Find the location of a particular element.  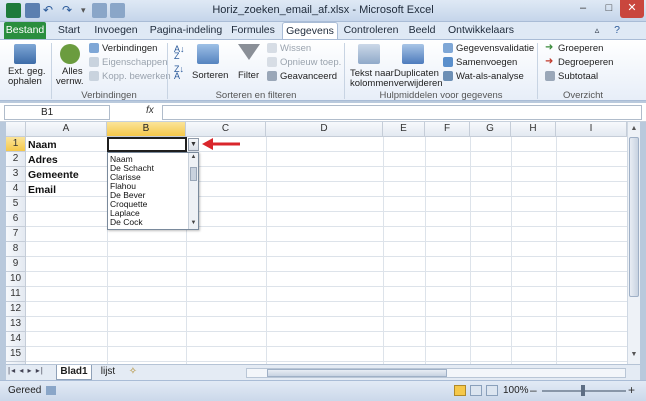

sheet-tab-blad1: Blad1 is located at coordinates (74, 372).